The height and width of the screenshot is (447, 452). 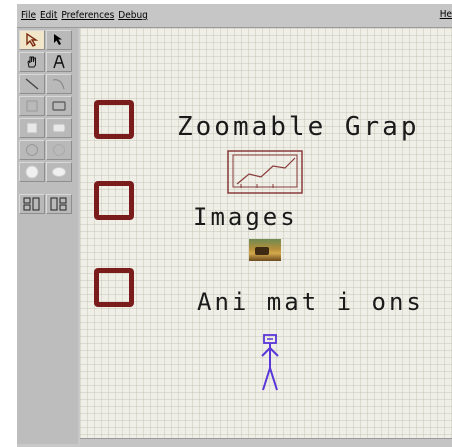 What do you see at coordinates (48, 15) in the screenshot?
I see `menu-edit: Edit` at bounding box center [48, 15].